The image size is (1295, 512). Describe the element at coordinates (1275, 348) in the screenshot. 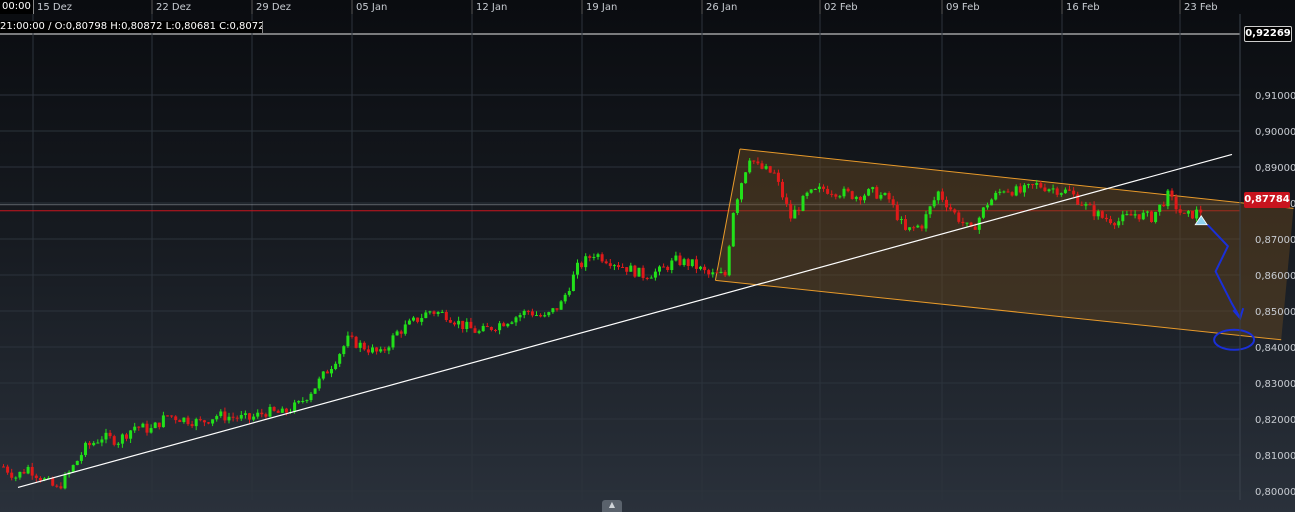

I see `price-tick-label: 0,84000` at that location.